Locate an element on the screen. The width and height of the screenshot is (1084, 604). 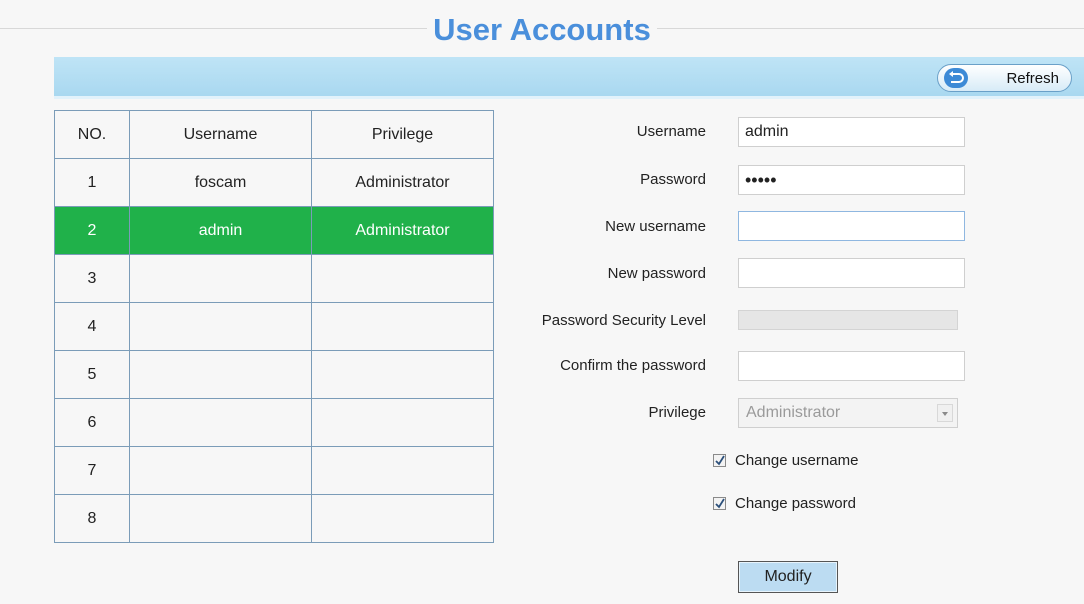
username-field: admin is located at coordinates (851, 132).